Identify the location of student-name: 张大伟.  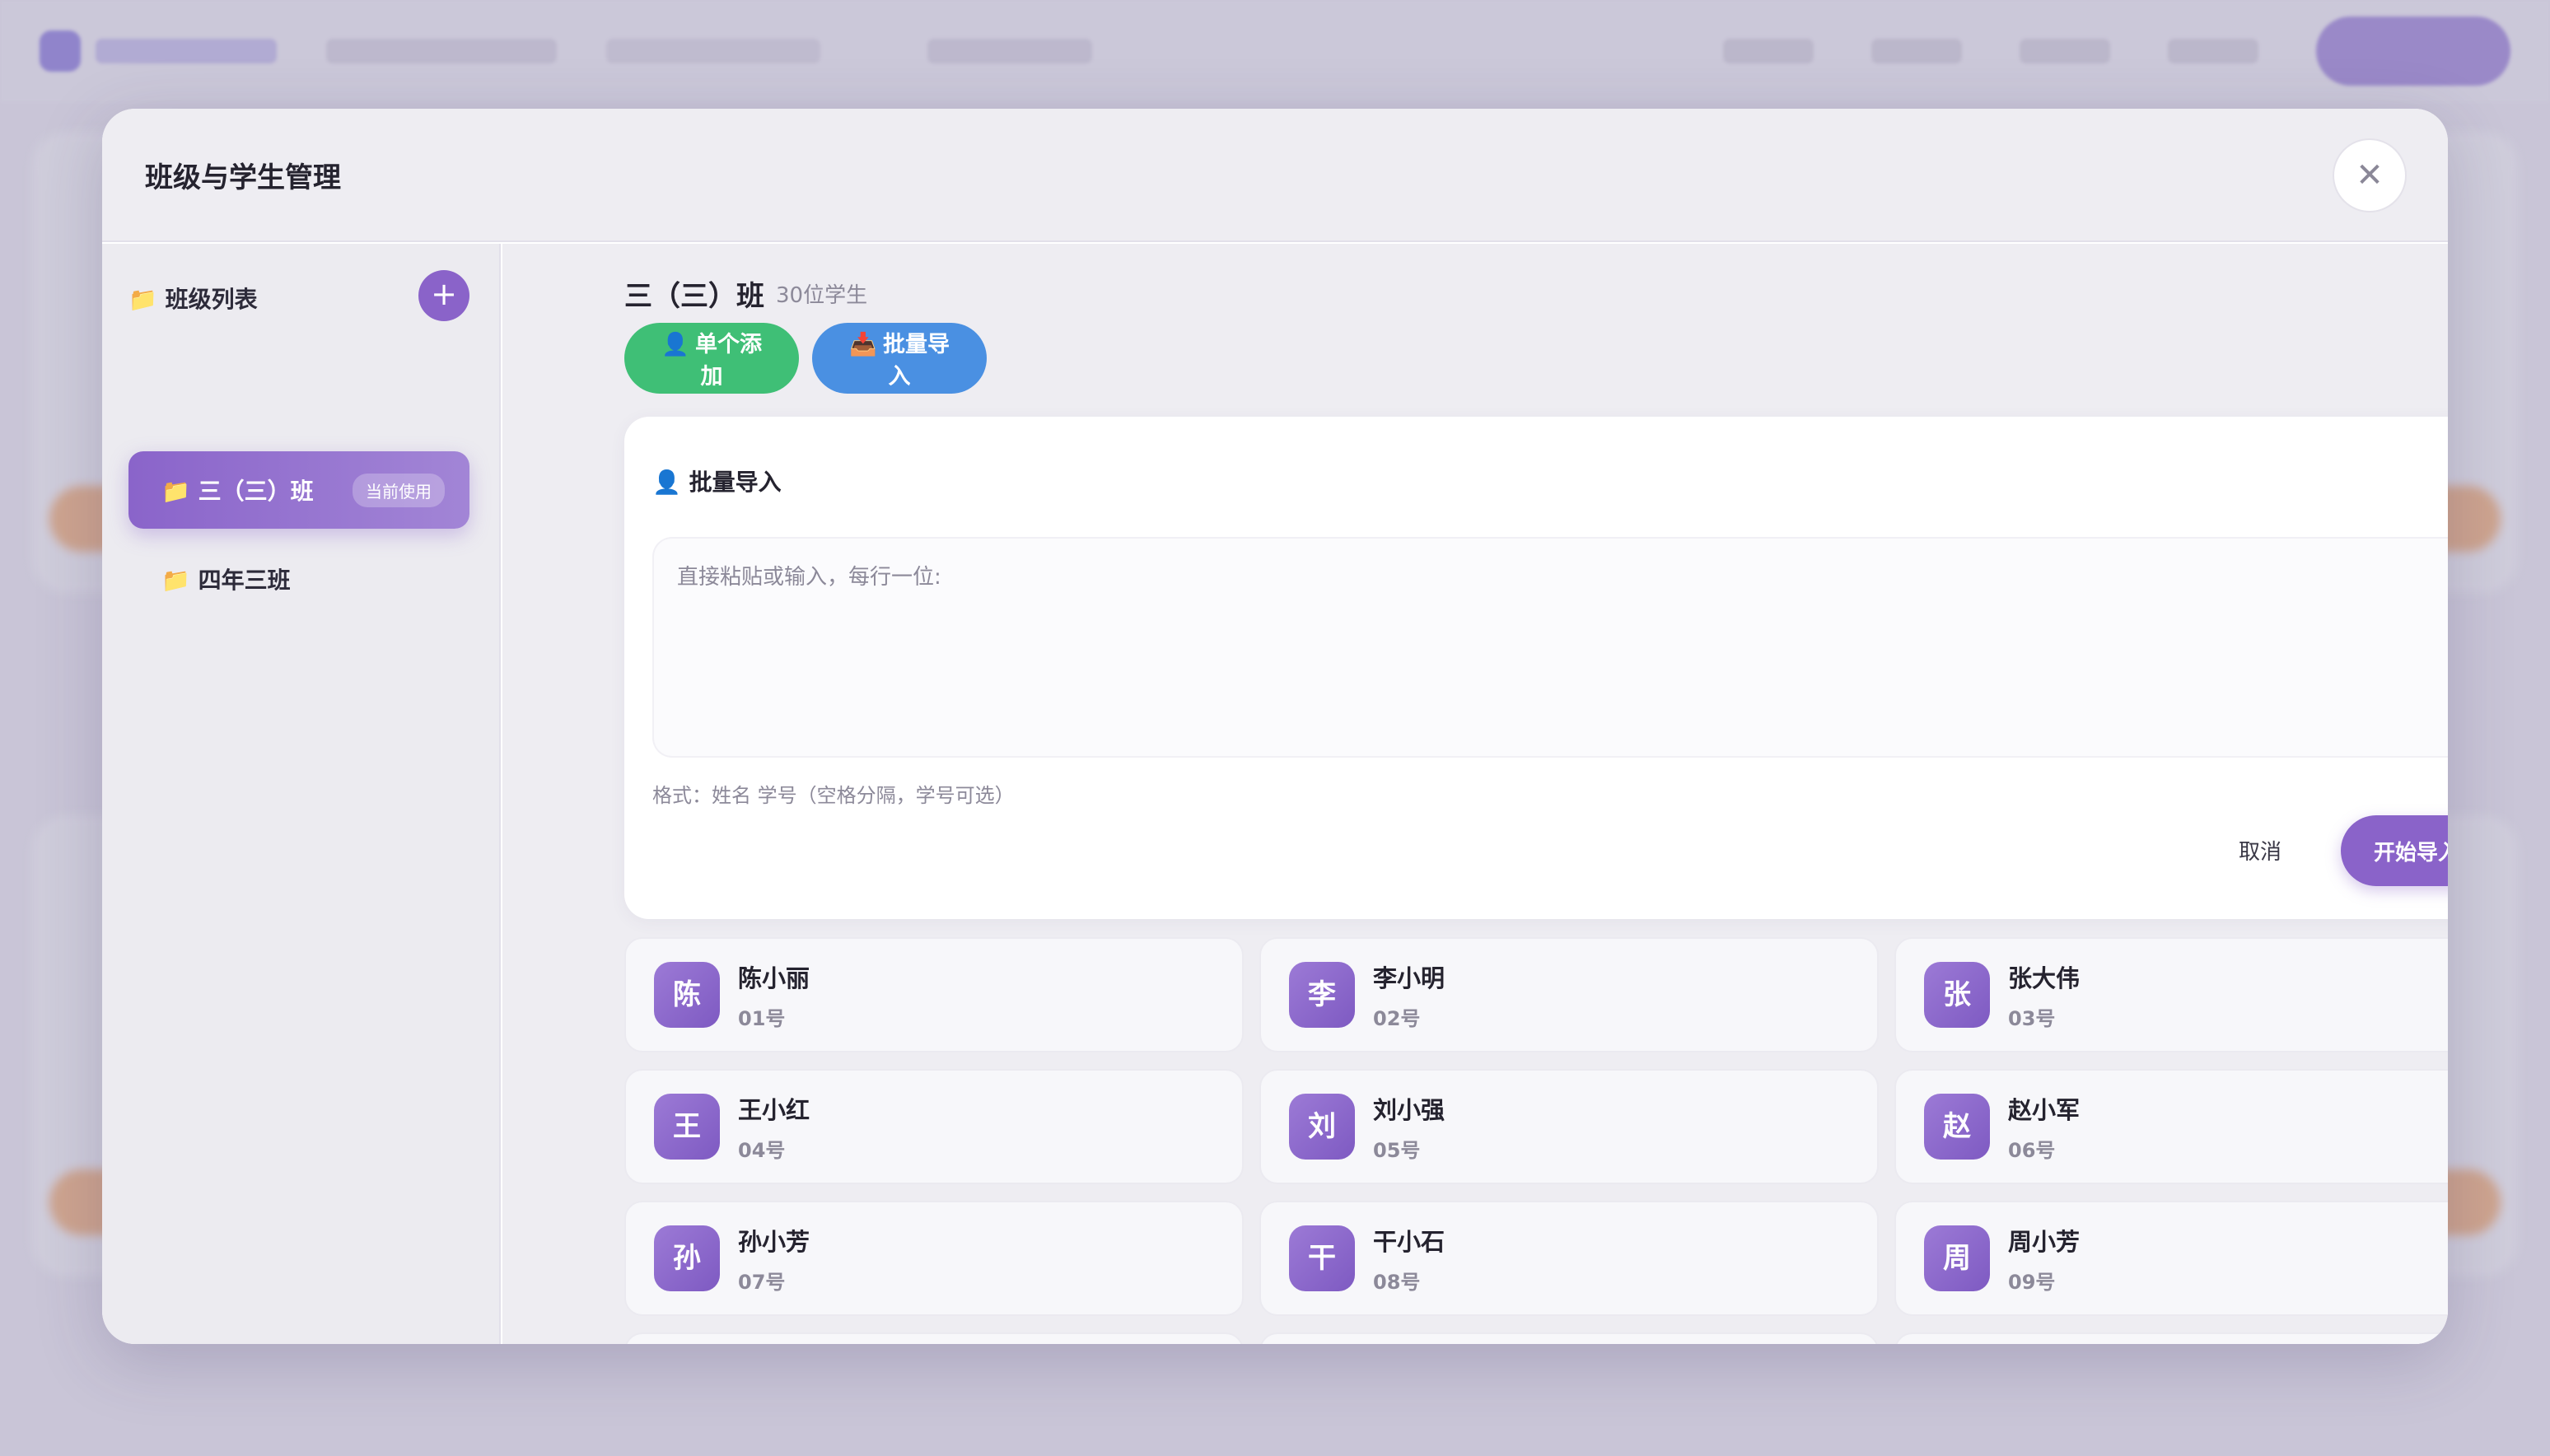
(2045, 978).